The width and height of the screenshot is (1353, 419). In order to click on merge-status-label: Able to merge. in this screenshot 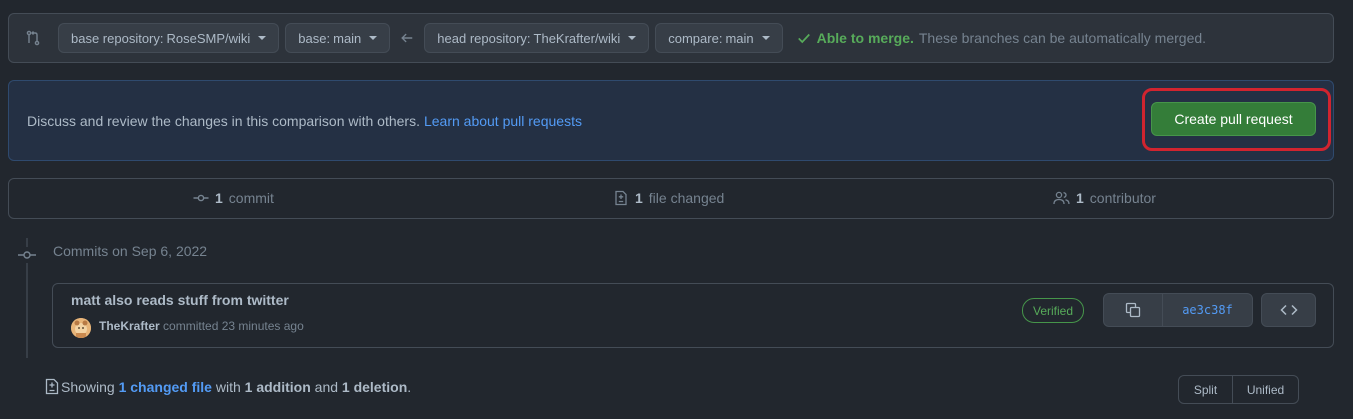, I will do `click(865, 38)`.